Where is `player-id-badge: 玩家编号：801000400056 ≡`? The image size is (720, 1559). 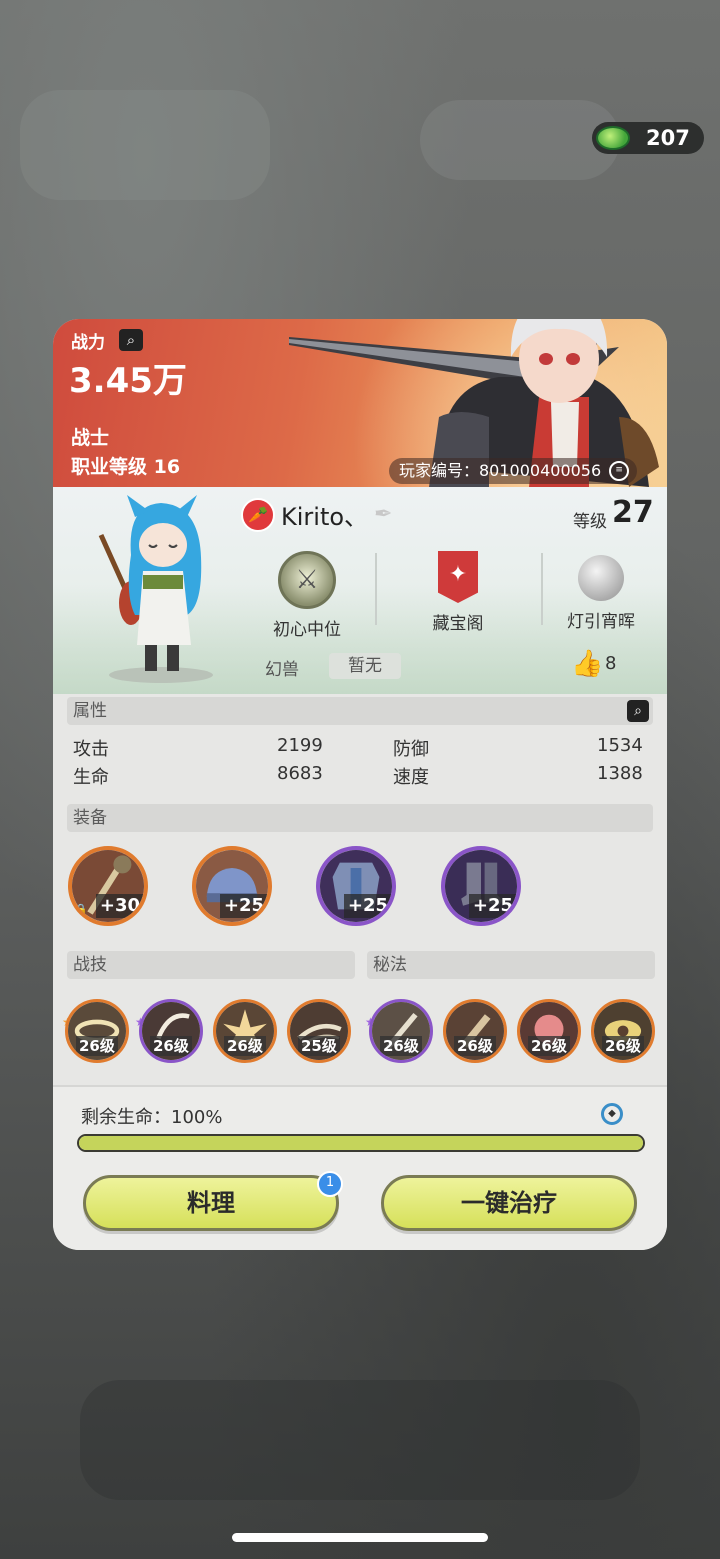 player-id-badge: 玩家编号：801000400056 ≡ is located at coordinates (513, 471).